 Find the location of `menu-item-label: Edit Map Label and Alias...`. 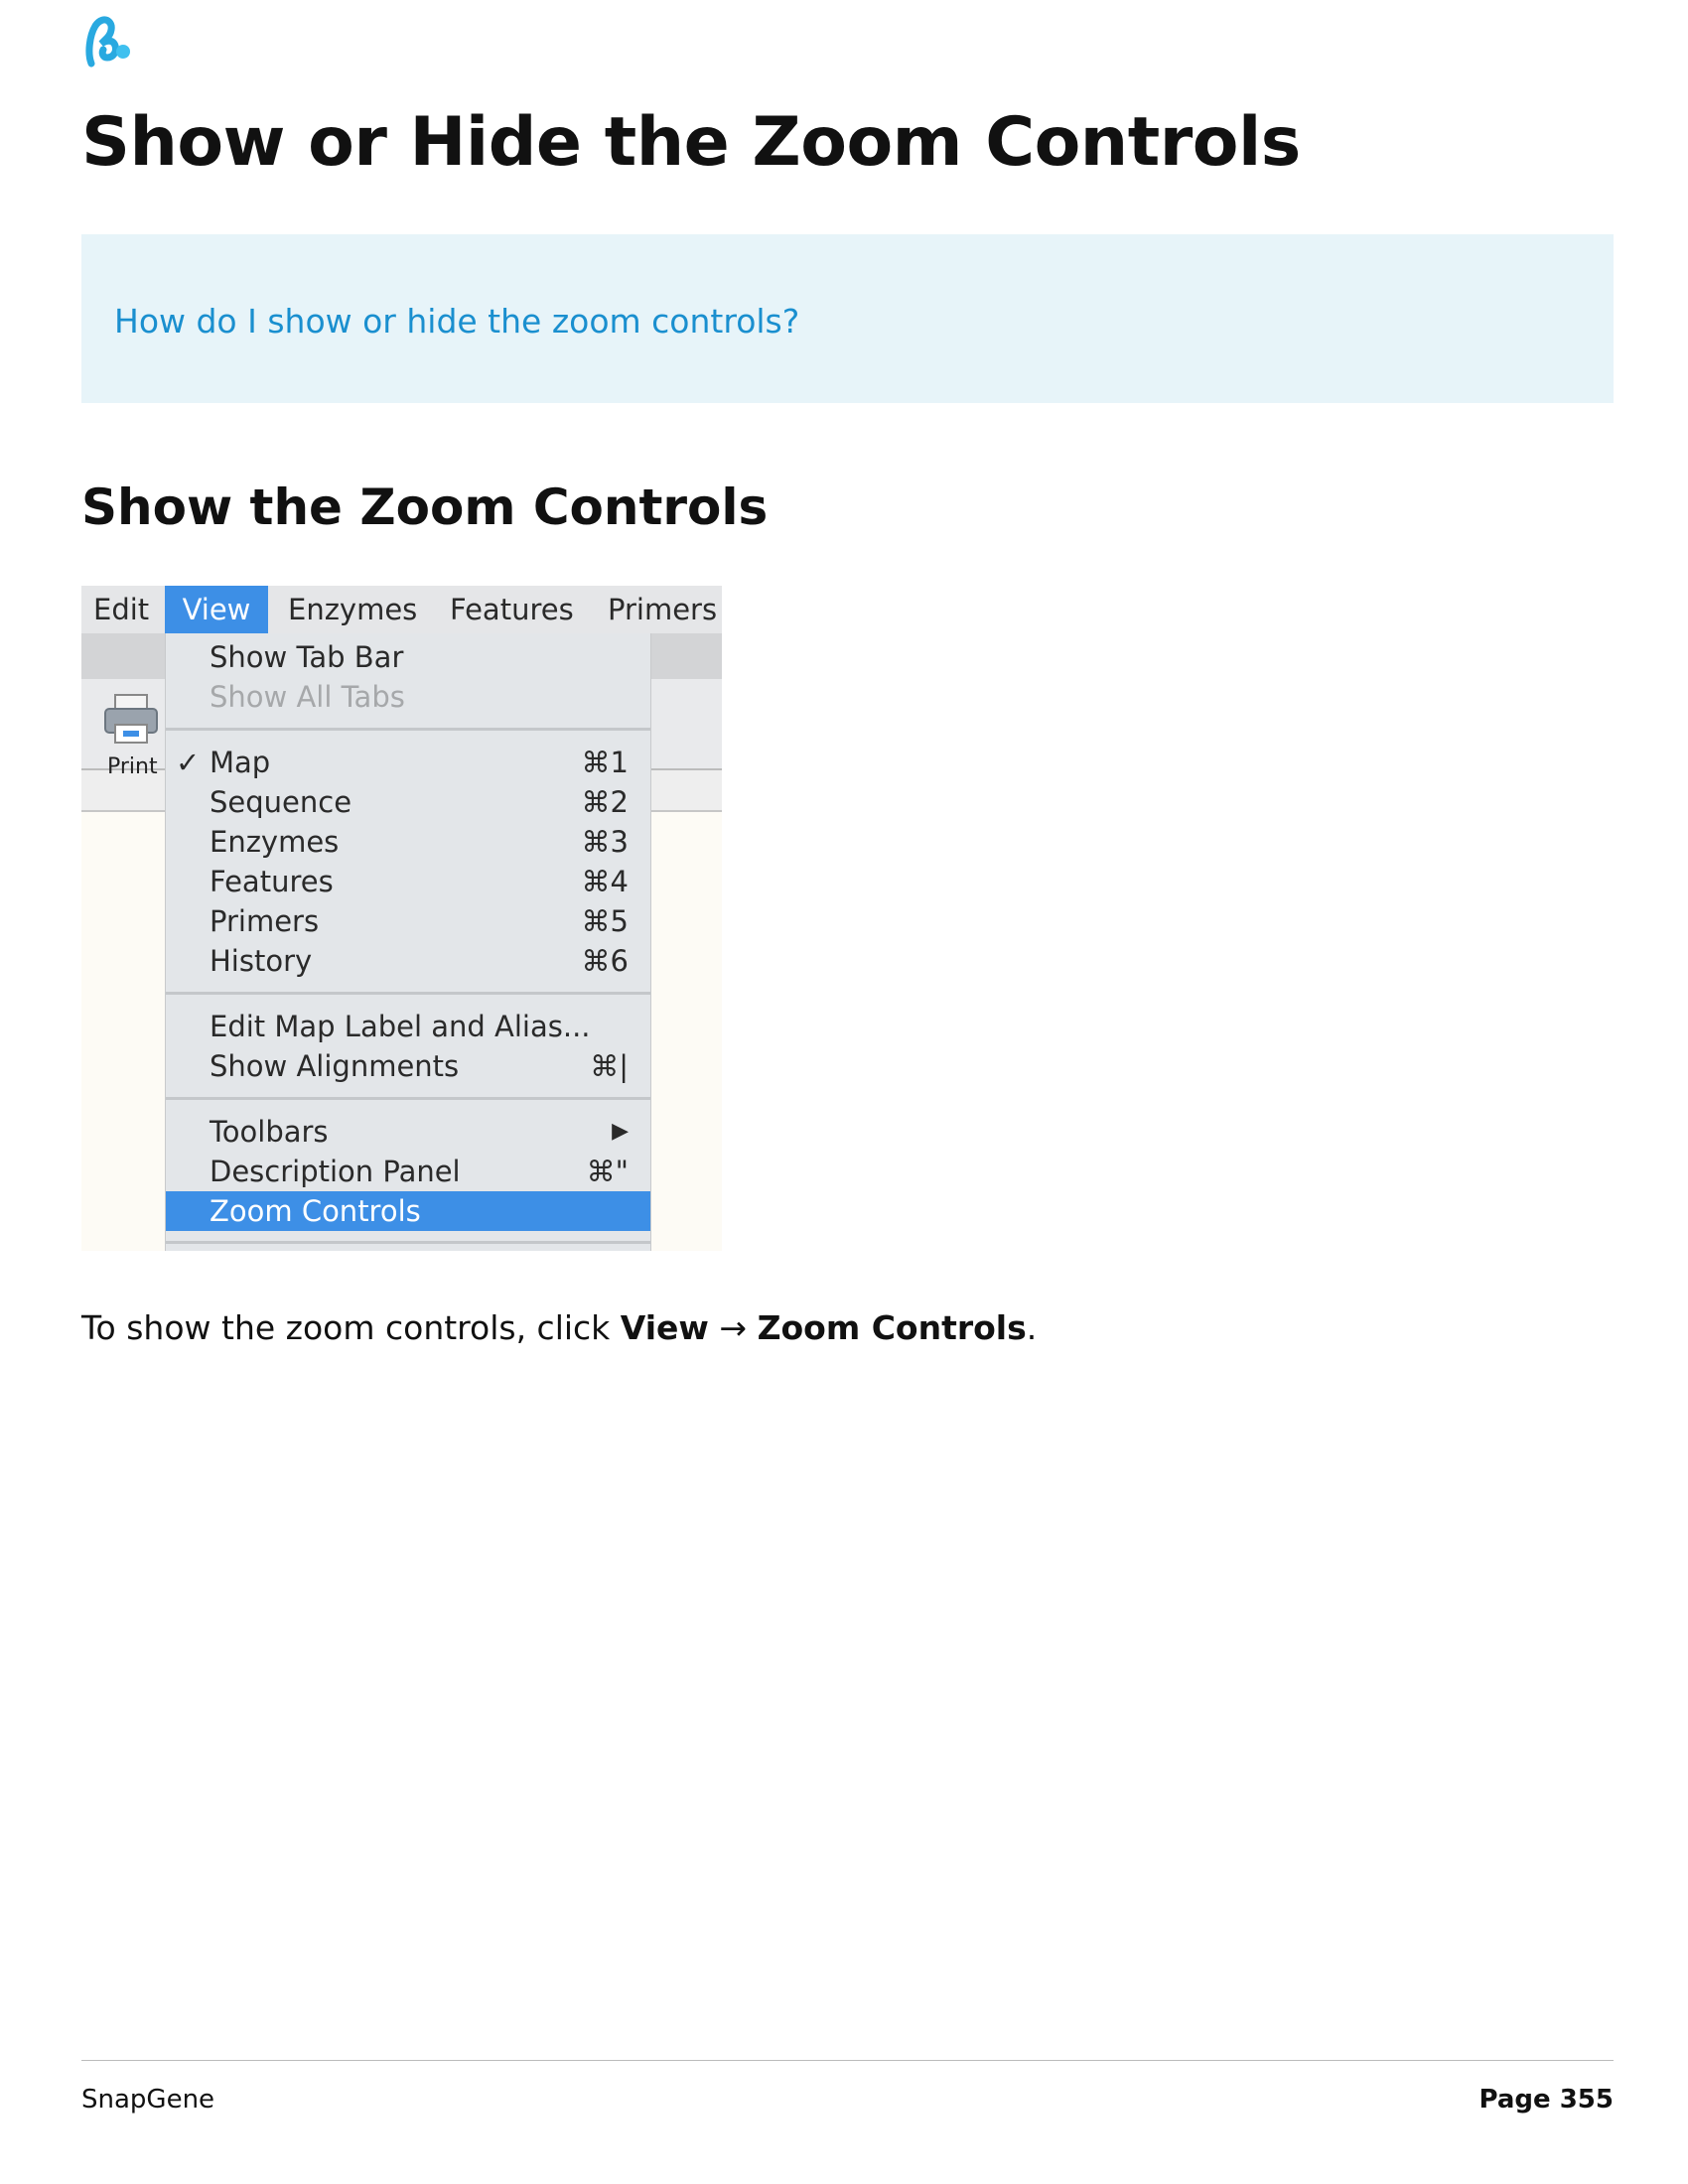

menu-item-label: Edit Map Label and Alias... is located at coordinates (400, 1026).